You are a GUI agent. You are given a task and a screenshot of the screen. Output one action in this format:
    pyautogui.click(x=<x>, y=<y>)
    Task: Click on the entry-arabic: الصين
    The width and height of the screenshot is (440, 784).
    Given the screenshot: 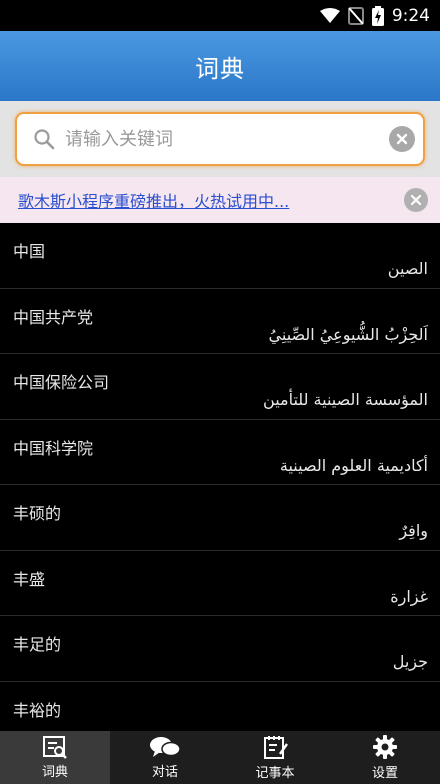 What is the action you would take?
    pyautogui.click(x=407, y=268)
    